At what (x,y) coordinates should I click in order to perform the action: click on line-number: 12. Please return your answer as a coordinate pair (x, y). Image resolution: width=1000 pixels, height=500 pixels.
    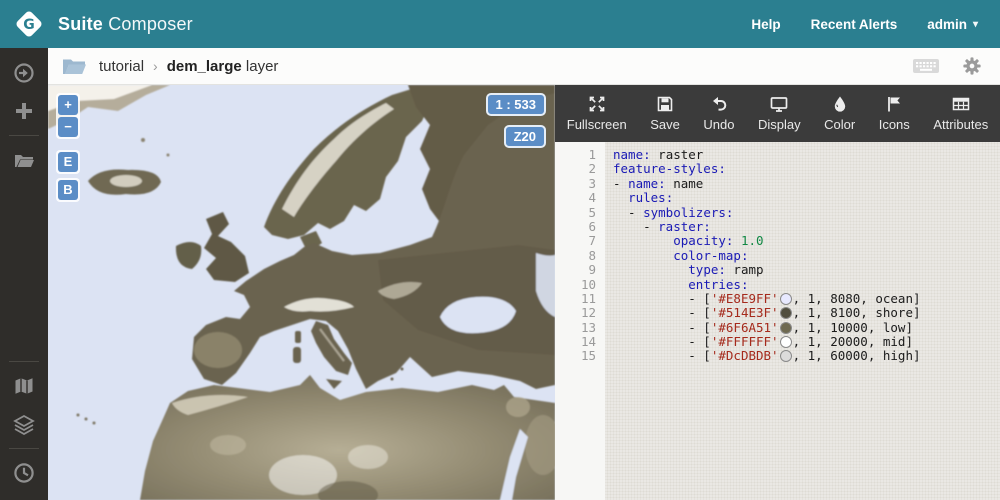
    Looking at the image, I should click on (588, 313).